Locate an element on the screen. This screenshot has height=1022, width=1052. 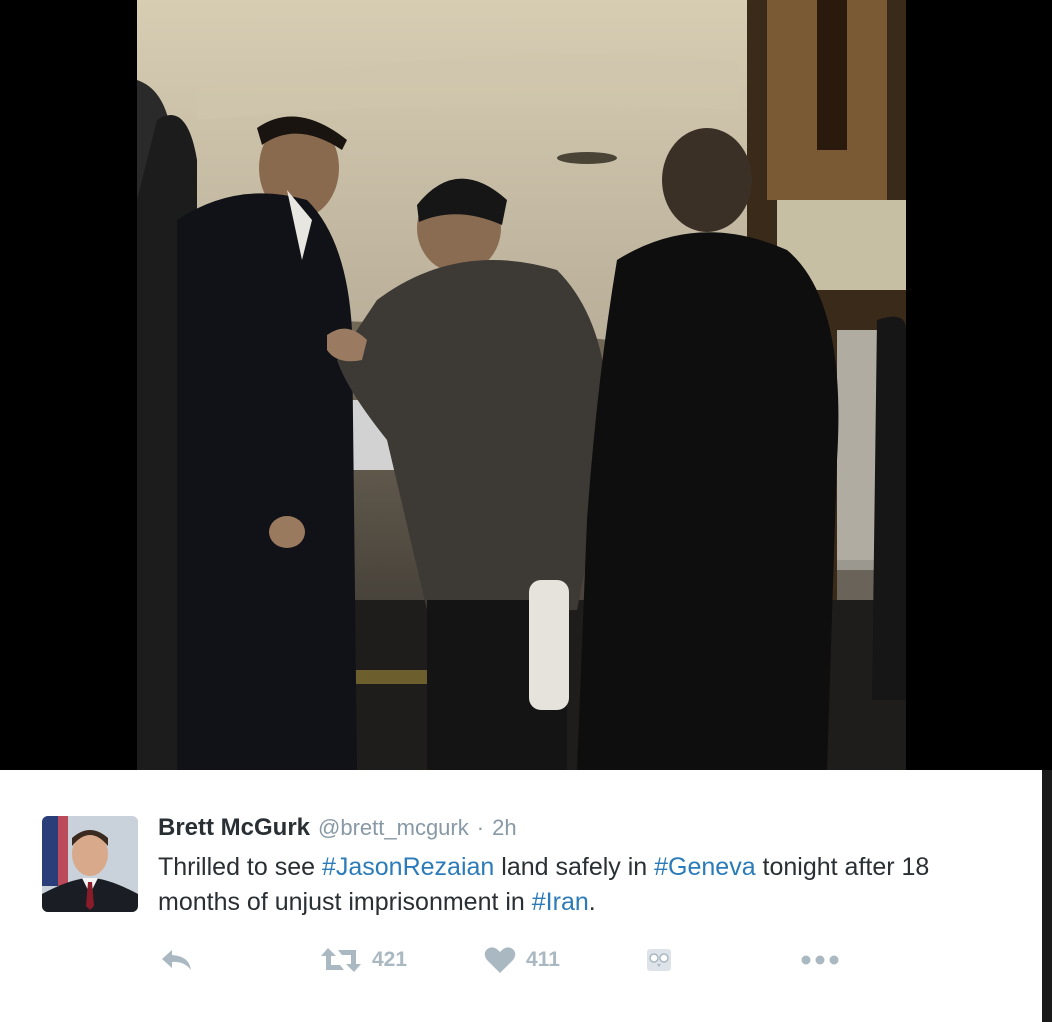
tweet-header: Brett McGurk @brett_mcgurk · 2h is located at coordinates (337, 829).